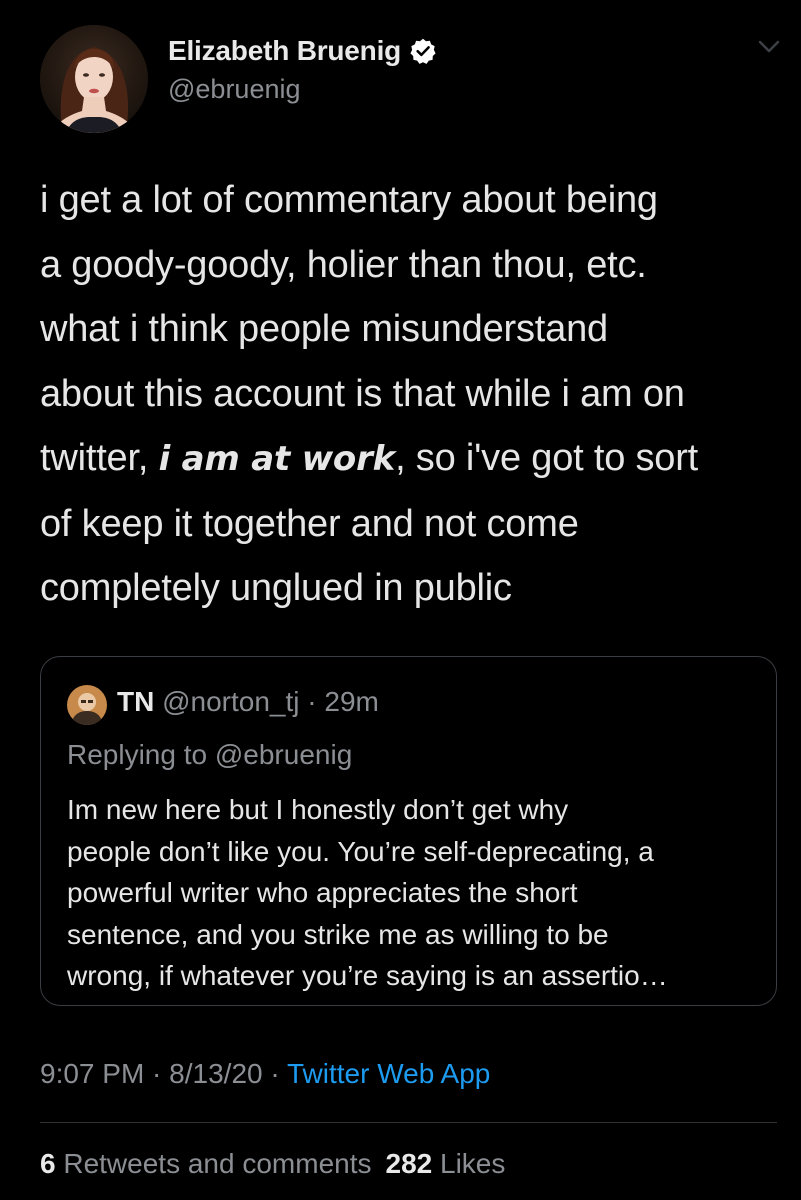 The image size is (801, 1200). I want to click on likes-label: Likes, so click(473, 1163).